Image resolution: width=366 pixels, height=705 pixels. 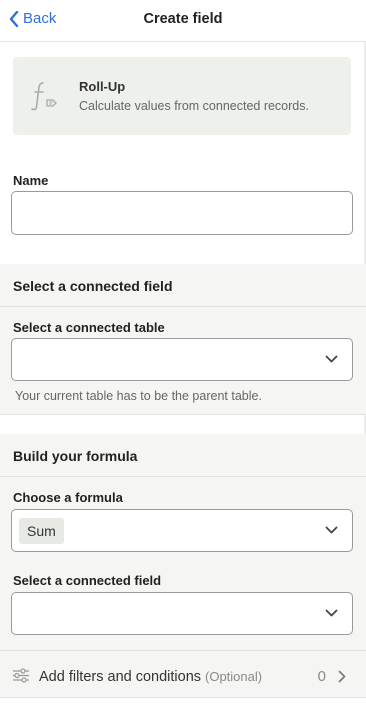 I want to click on filters-label-text: Add filters and conditions, so click(x=120, y=677).